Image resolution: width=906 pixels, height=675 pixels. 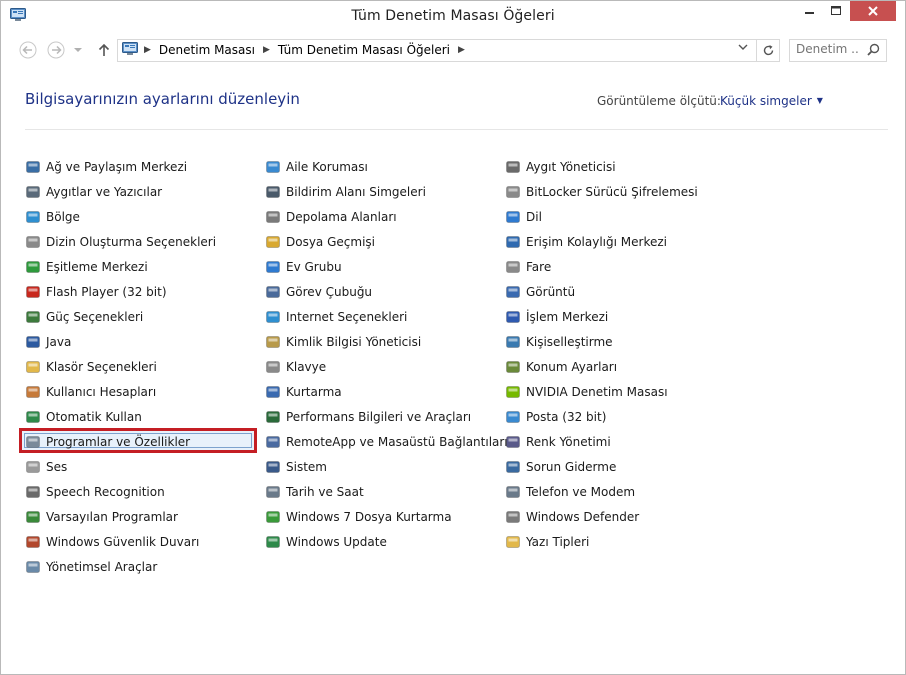 What do you see at coordinates (207, 50) in the screenshot?
I see `breadcrumb-control-panel: Denetim Masası` at bounding box center [207, 50].